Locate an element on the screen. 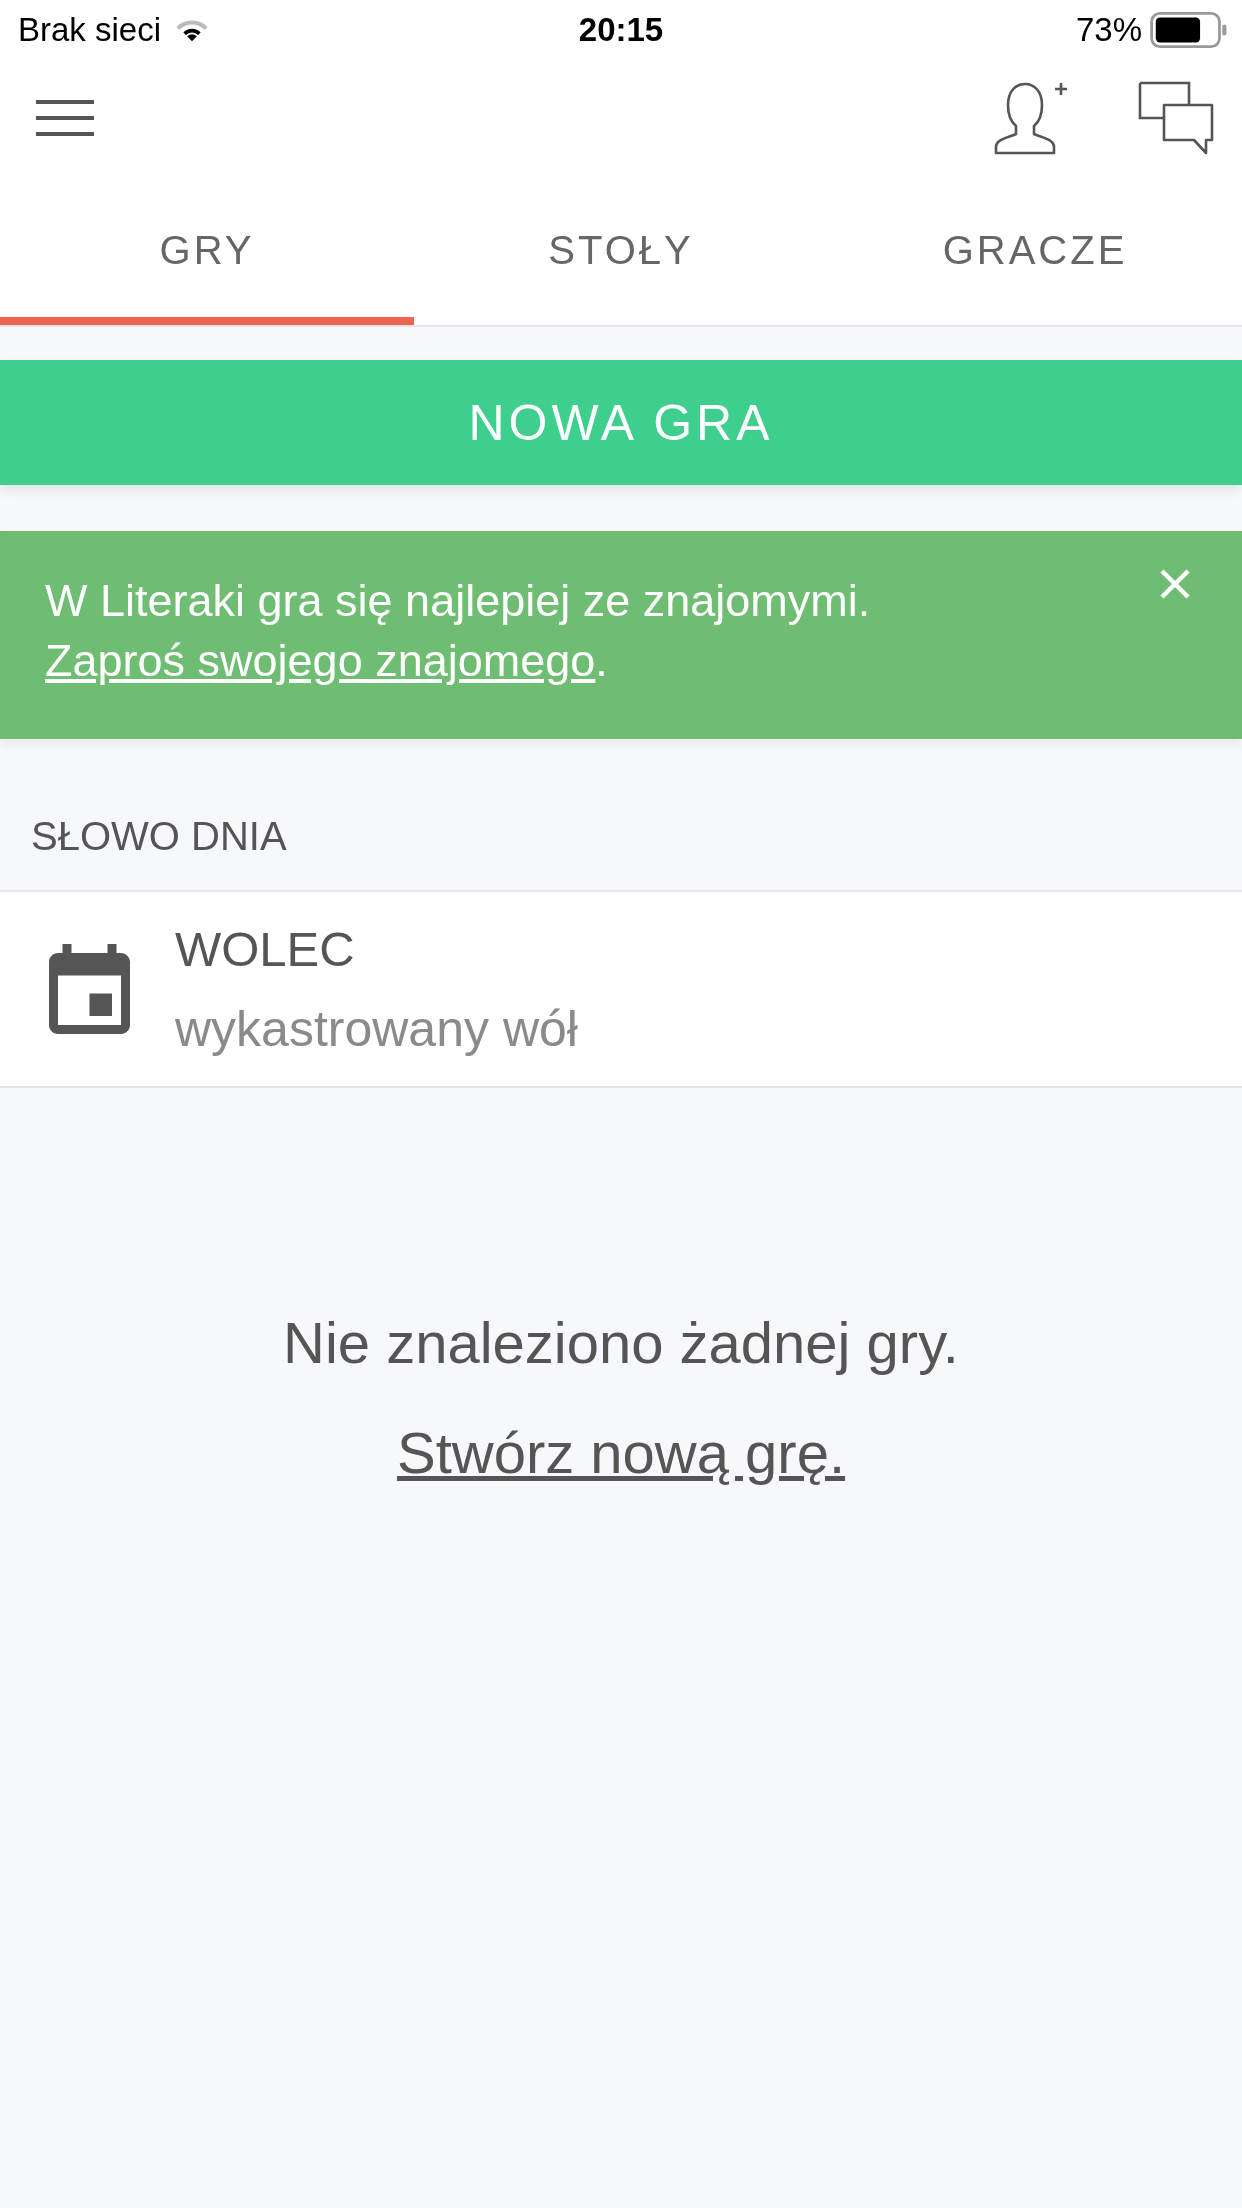 This screenshot has width=1242, height=2208. close-icon is located at coordinates (1175, 584).